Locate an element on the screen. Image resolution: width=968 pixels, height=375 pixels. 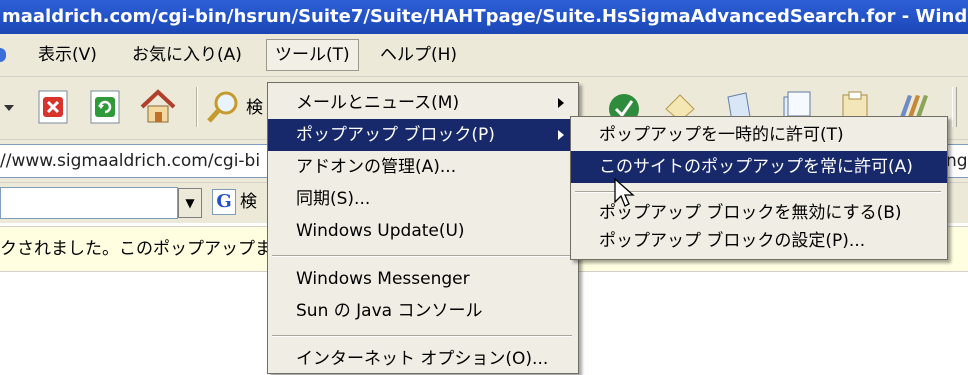
menu-item-label: ポップアップ ブロック(P) is located at coordinates (395, 135).